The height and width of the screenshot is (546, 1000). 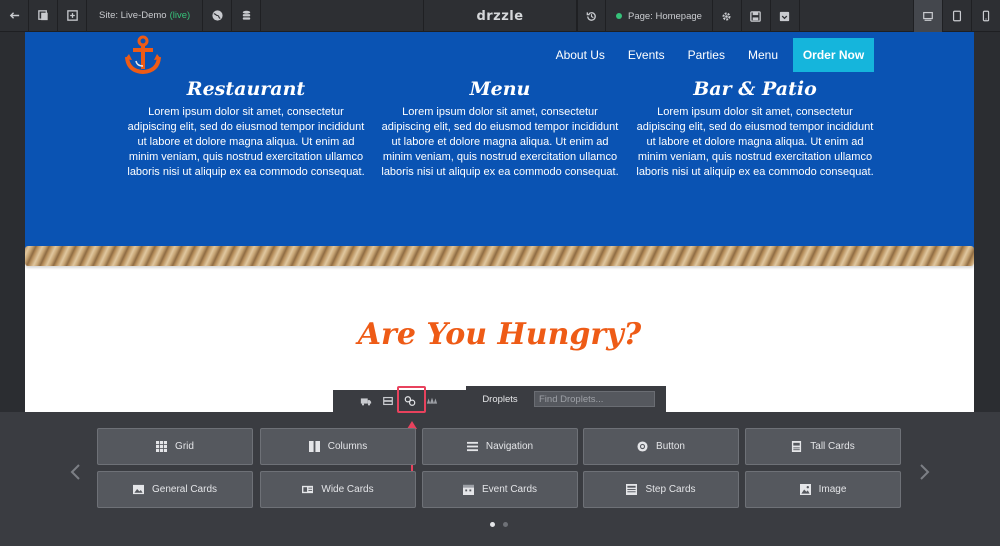 I want to click on add-page-icon, so click(x=72, y=16).